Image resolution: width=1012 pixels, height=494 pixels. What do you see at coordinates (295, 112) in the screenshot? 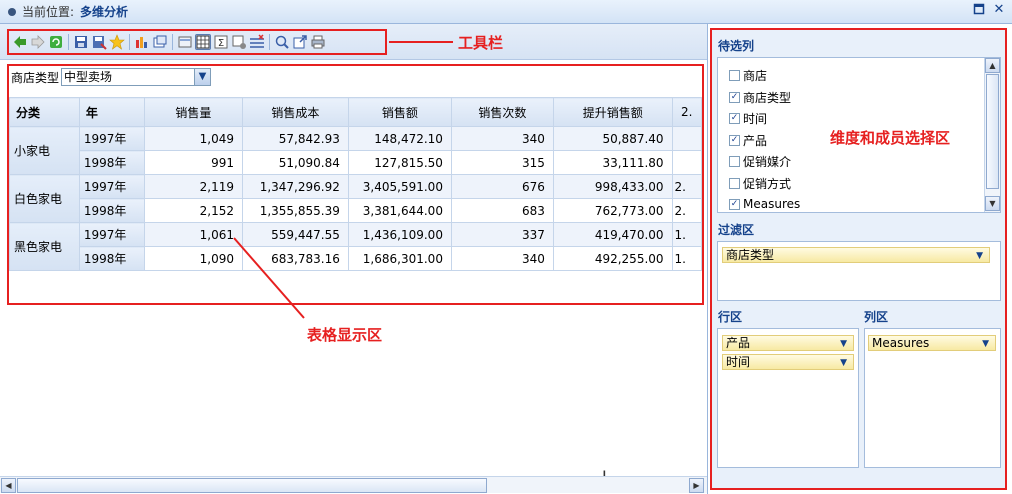
I see `column-header: 销售成本` at bounding box center [295, 112].